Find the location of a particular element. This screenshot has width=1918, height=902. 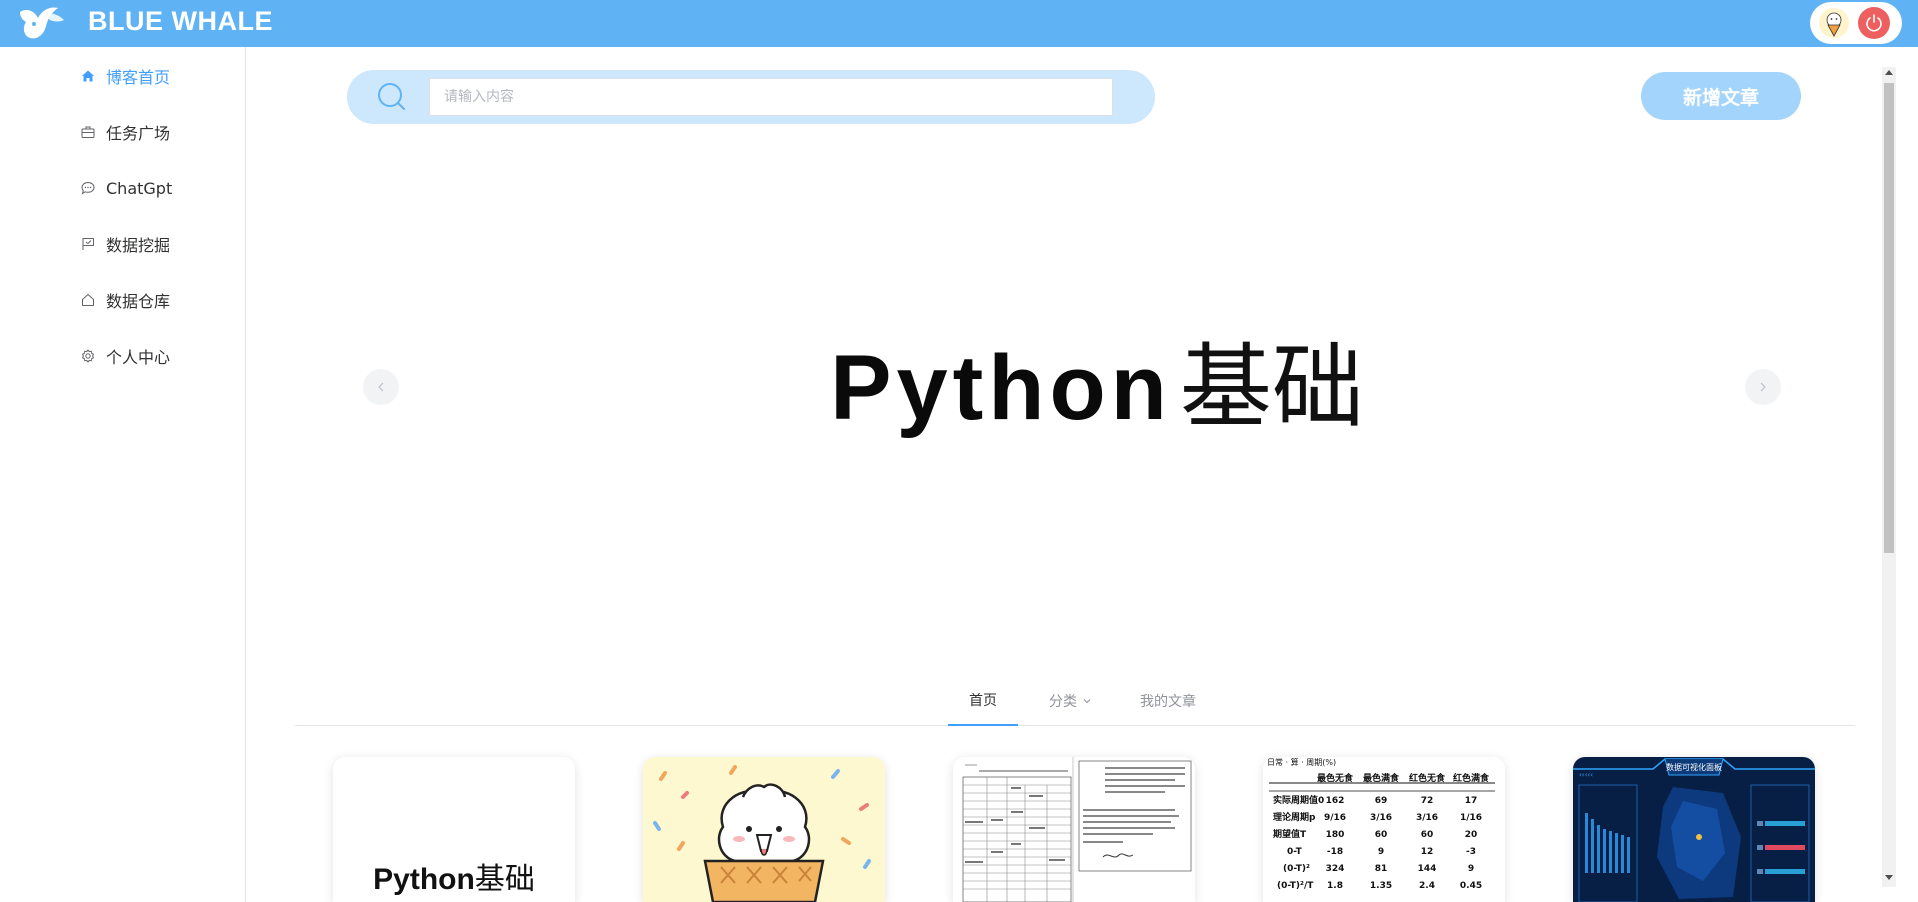

chevron-down-icon is located at coordinates (1087, 701).